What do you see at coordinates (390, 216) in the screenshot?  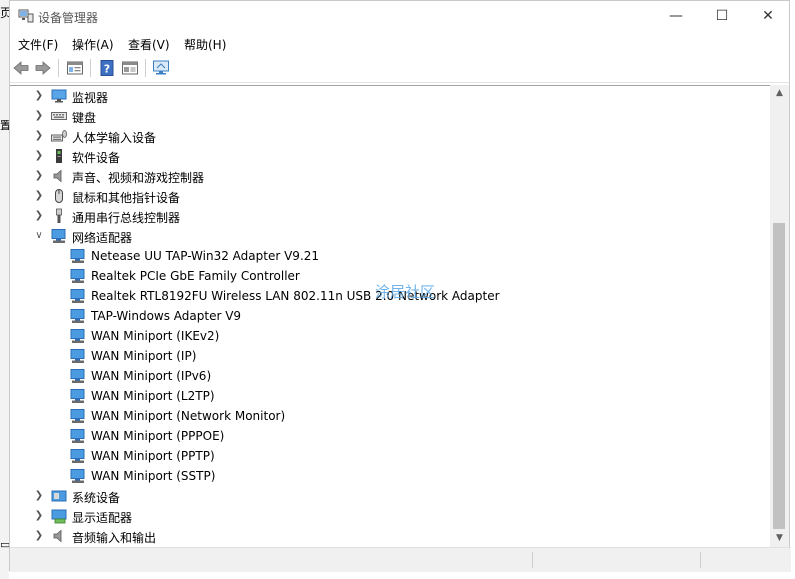 I see `tree-item-usb-controllers: ❯ 通用串行总线控制器` at bounding box center [390, 216].